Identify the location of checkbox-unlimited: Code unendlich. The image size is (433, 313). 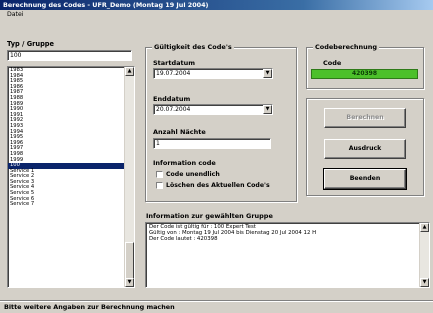
(188, 174).